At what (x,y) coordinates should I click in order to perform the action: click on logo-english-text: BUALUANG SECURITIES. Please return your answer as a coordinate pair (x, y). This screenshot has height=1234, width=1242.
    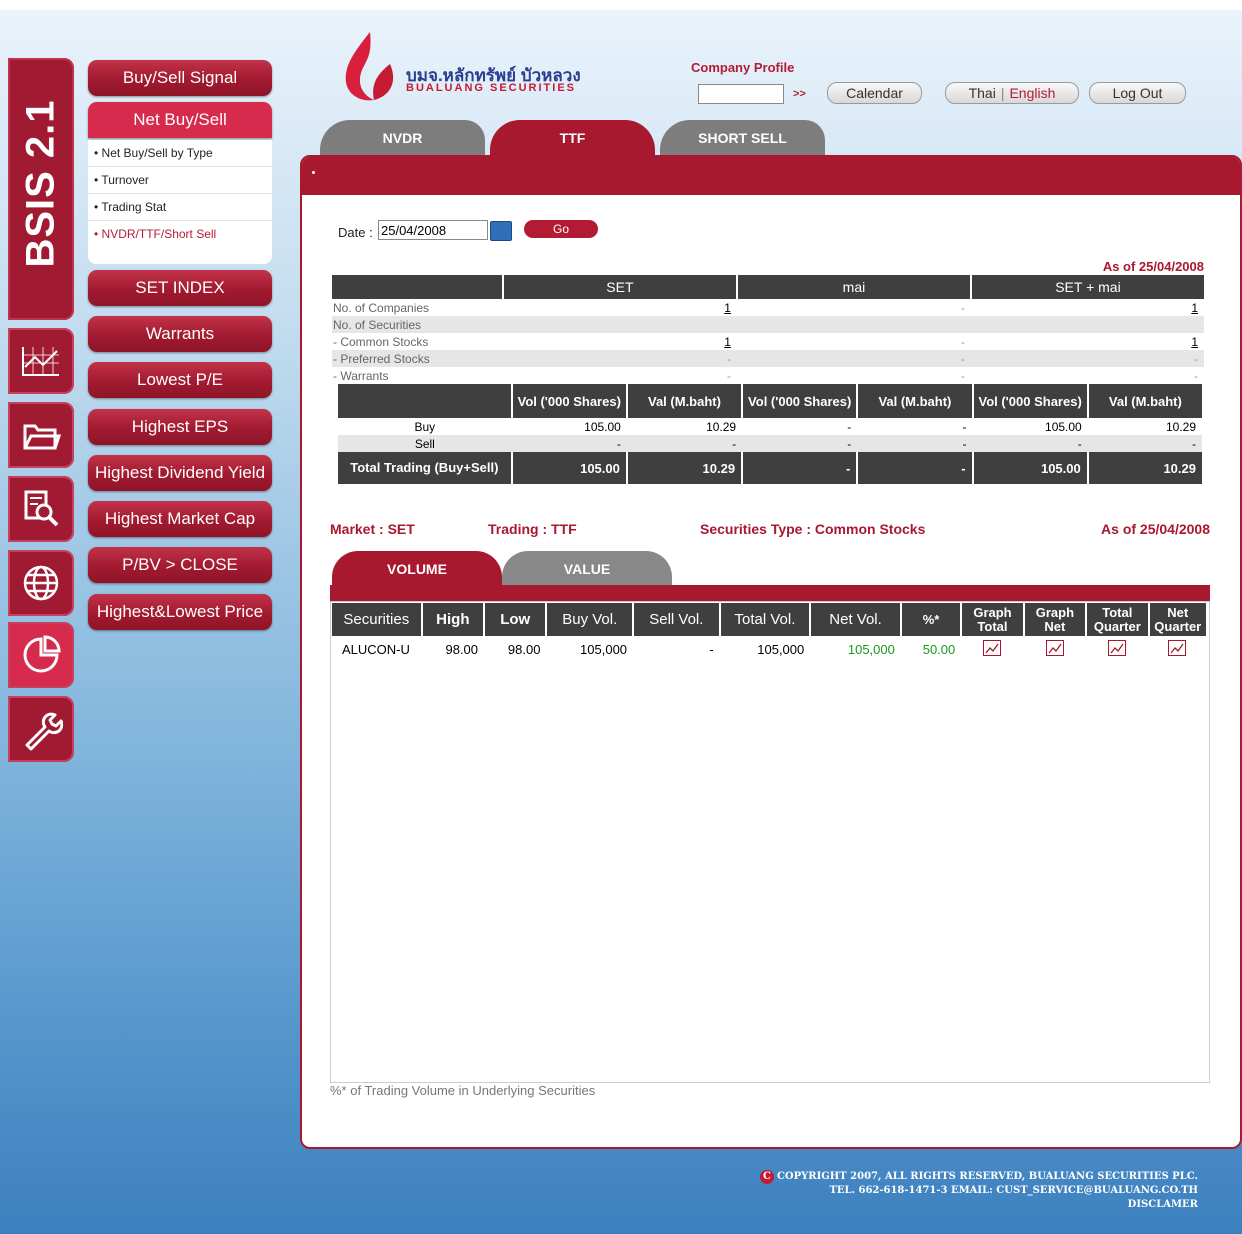
    Looking at the image, I should click on (491, 88).